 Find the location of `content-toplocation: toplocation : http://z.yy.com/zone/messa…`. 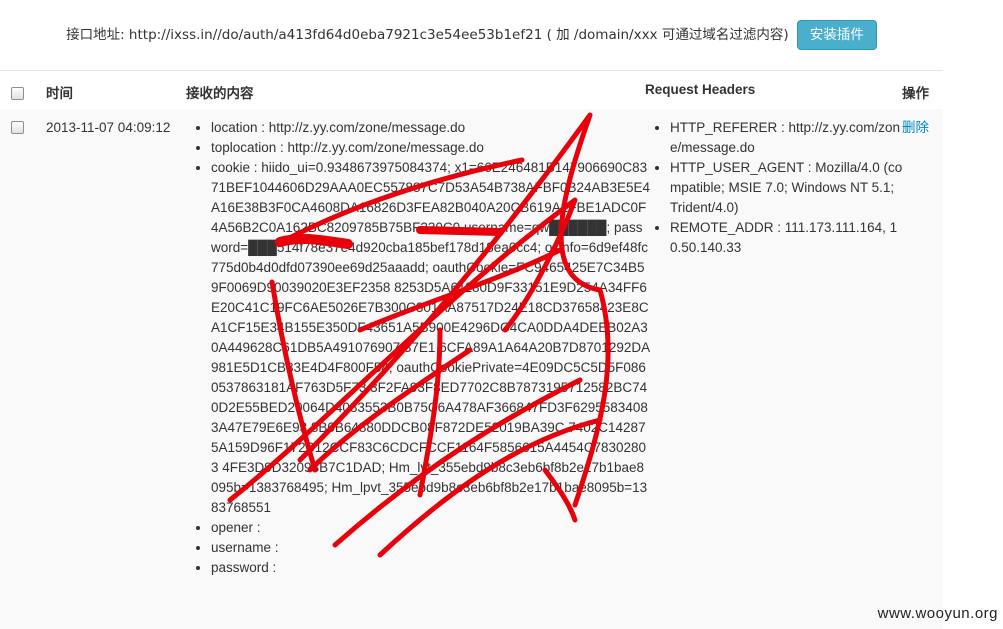

content-toplocation: toplocation : http://z.yy.com/zone/messa… is located at coordinates (431, 148).